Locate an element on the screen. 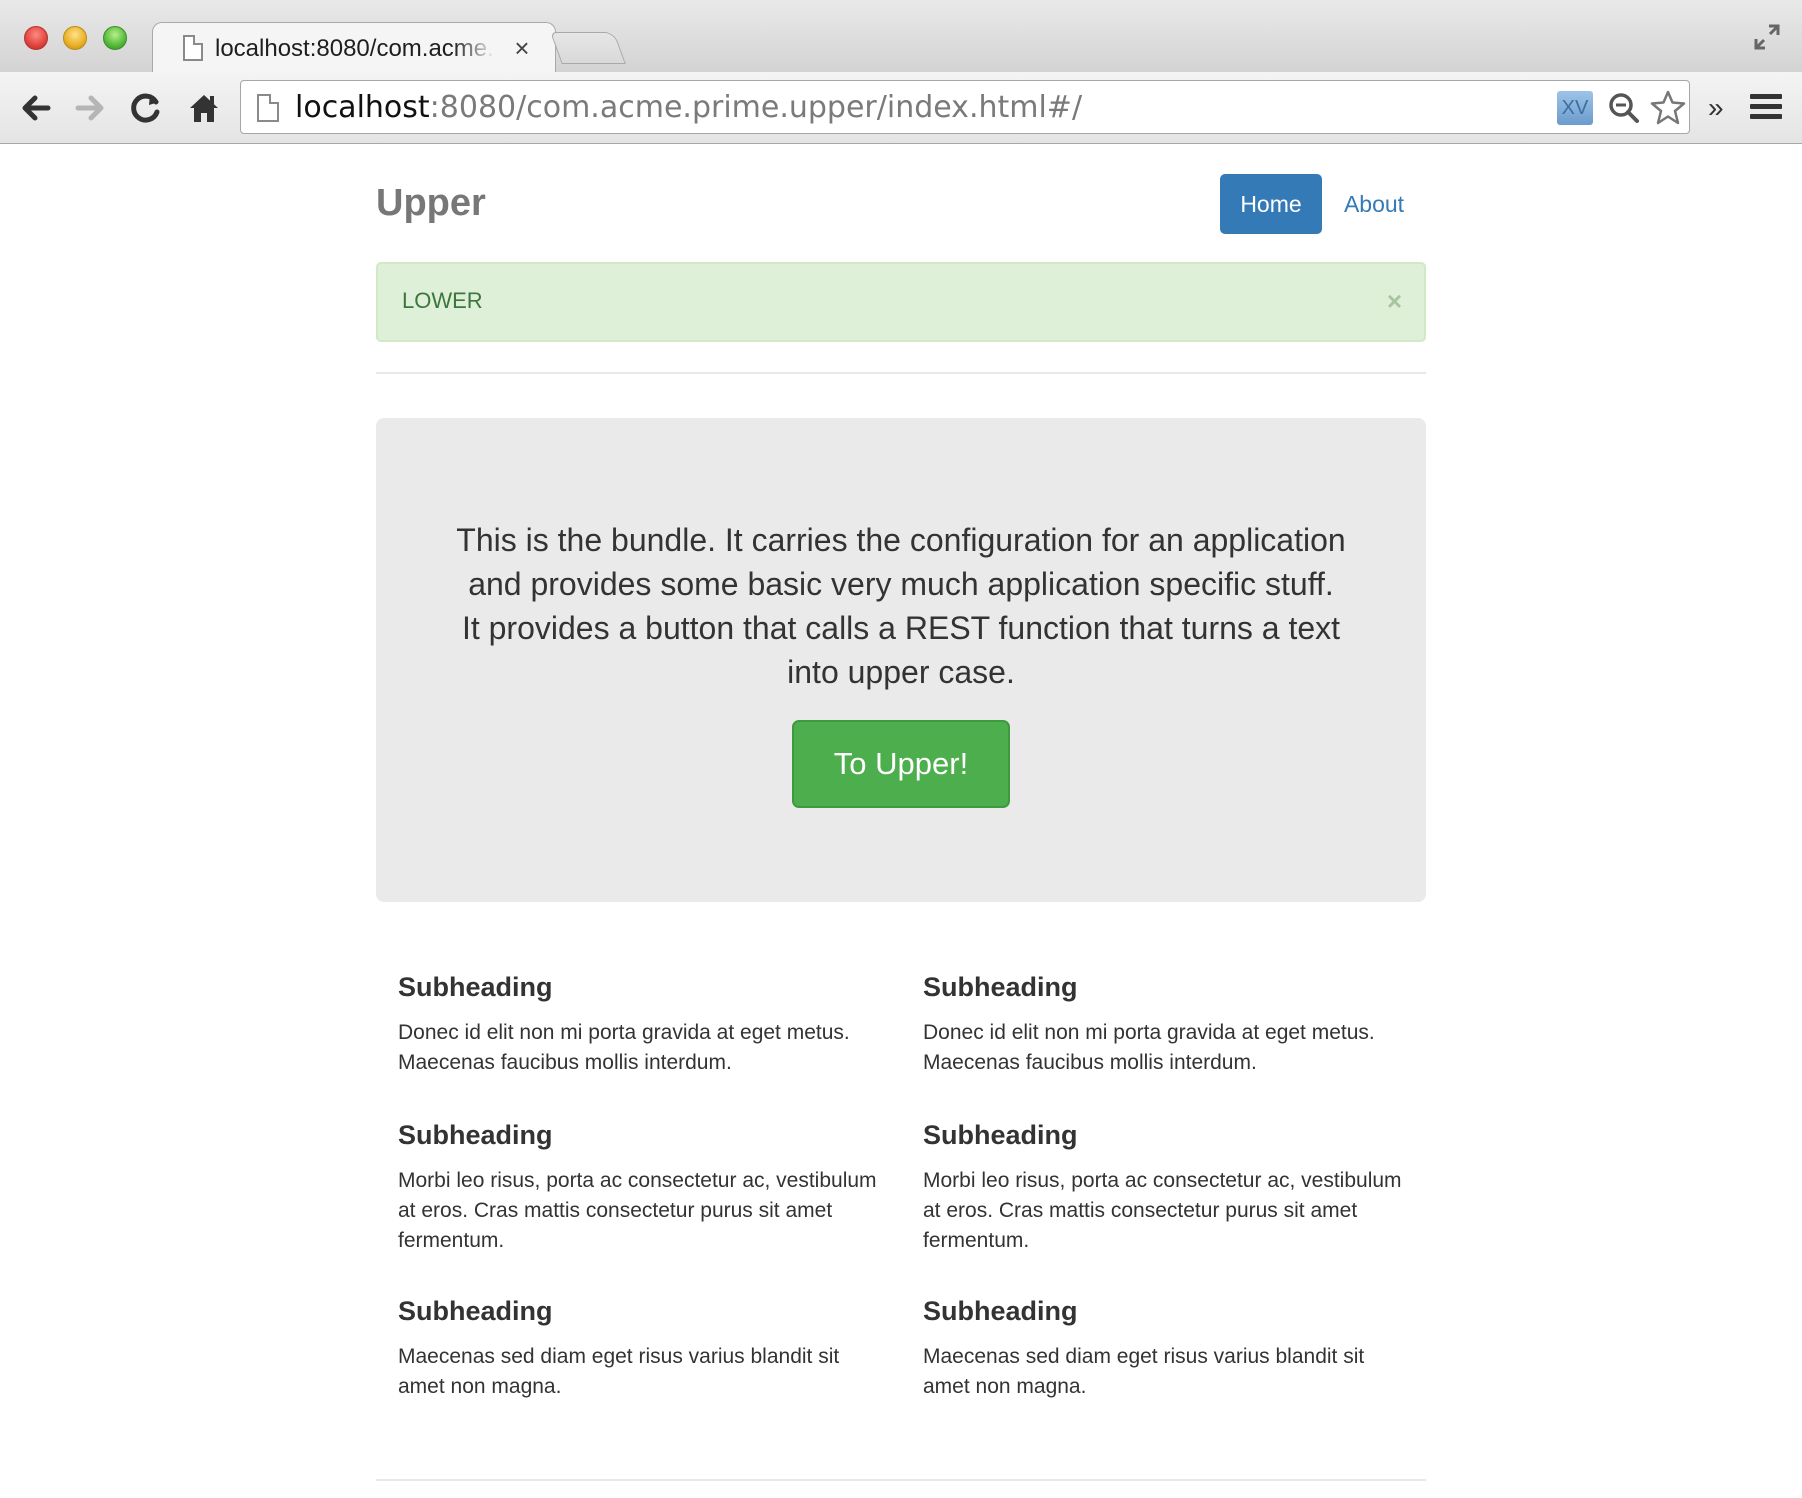 This screenshot has width=1802, height=1498. nav-about-link: About is located at coordinates (1374, 204).